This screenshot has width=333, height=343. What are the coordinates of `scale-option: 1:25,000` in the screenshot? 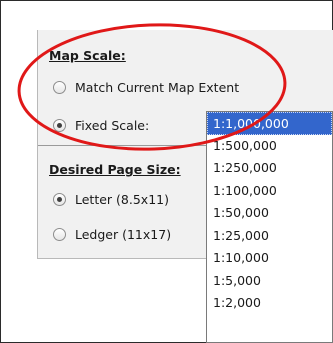 It's located at (269, 236).